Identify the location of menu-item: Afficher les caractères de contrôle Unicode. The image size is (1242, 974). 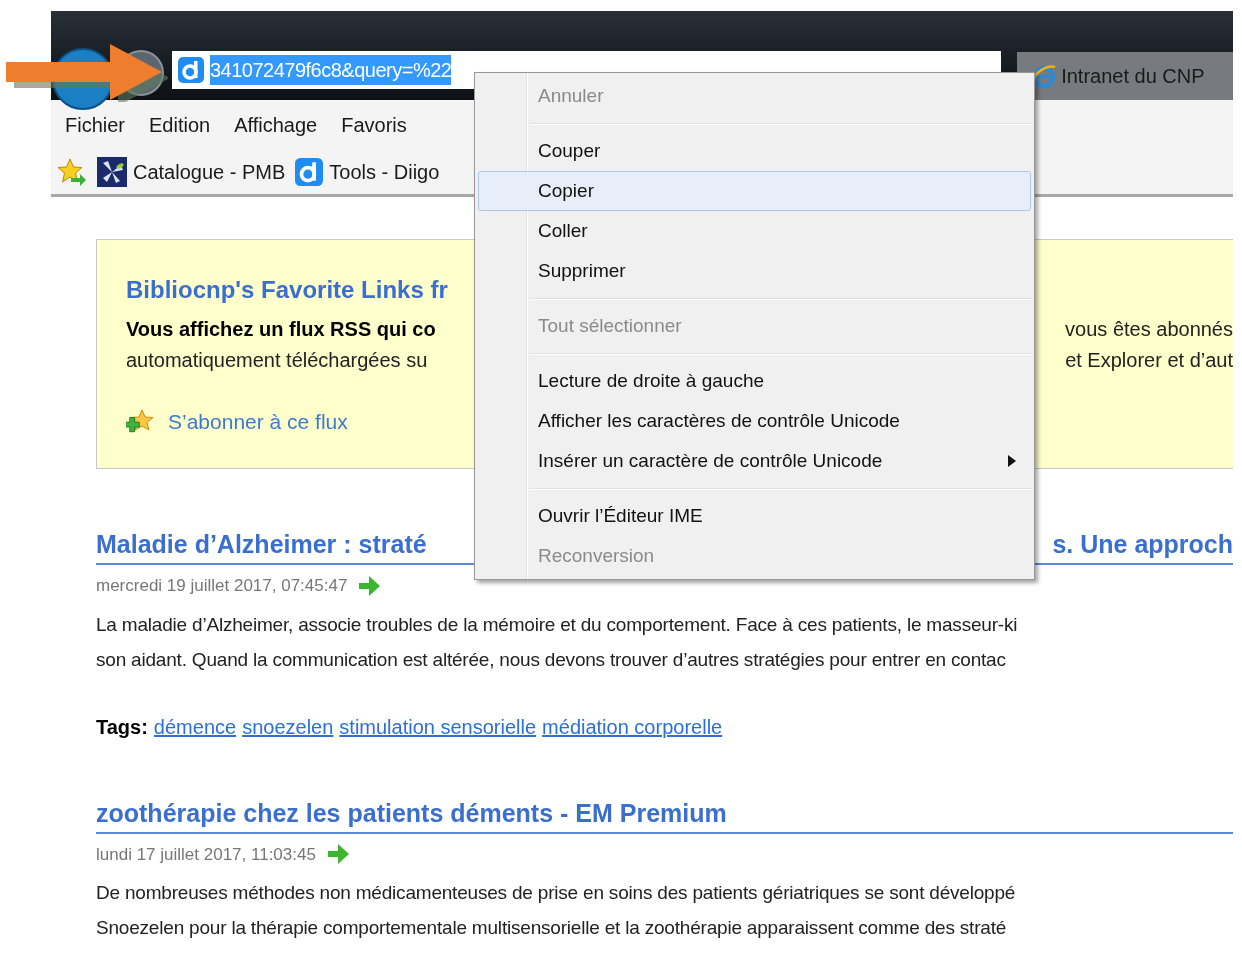
(754, 421).